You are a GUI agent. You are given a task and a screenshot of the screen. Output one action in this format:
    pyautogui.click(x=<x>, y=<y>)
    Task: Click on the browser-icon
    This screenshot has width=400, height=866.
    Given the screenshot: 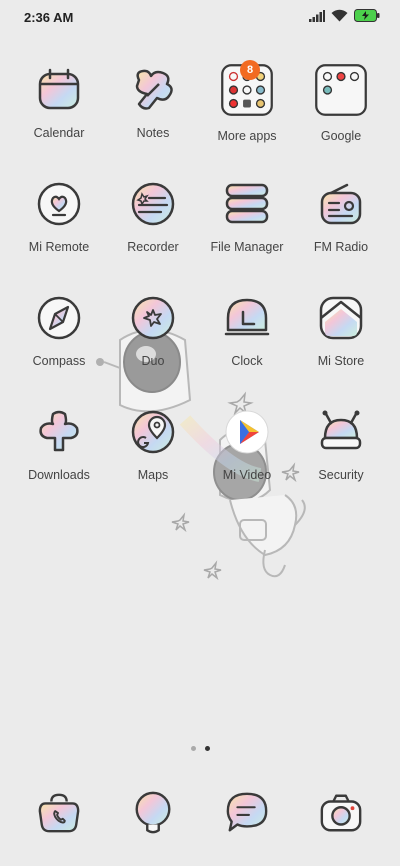 What is the action you would take?
    pyautogui.click(x=153, y=812)
    